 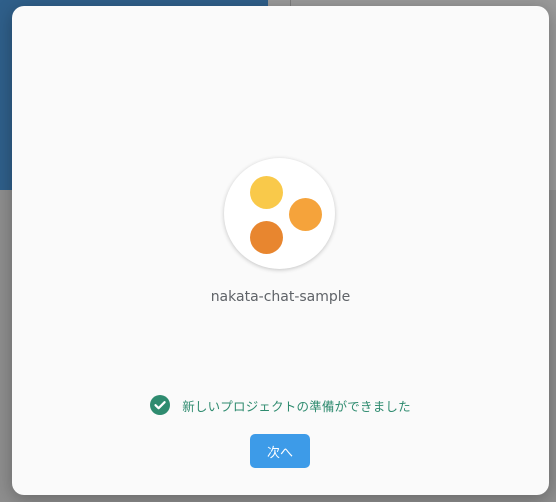 I want to click on status-text: 新しいプロジェクトの準備ができました, so click(x=296, y=406).